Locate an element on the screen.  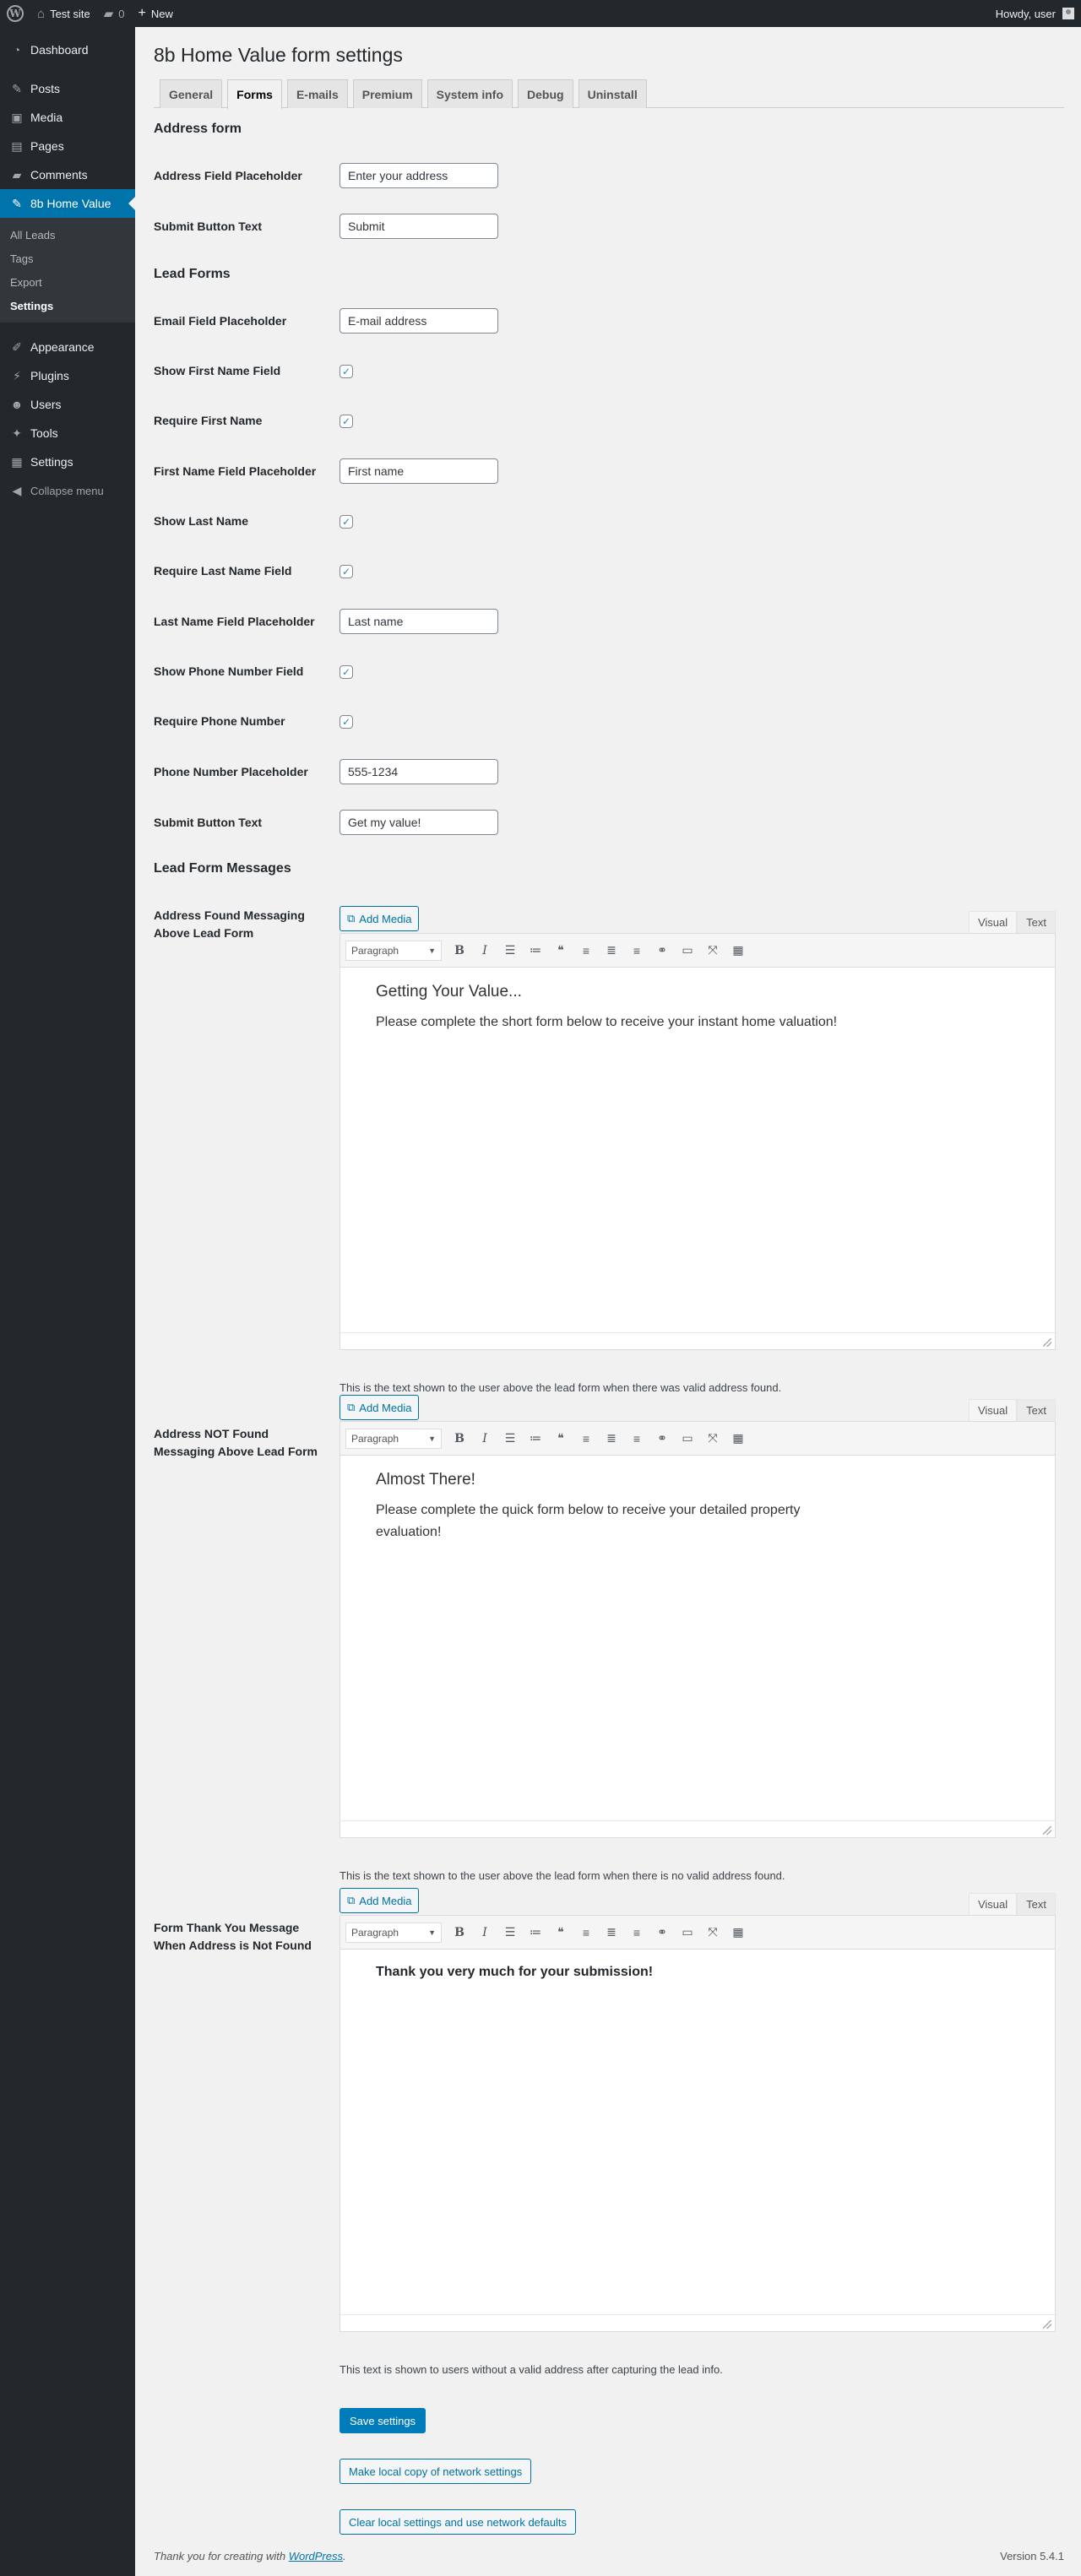
email-placeholder-input is located at coordinates (419, 321).